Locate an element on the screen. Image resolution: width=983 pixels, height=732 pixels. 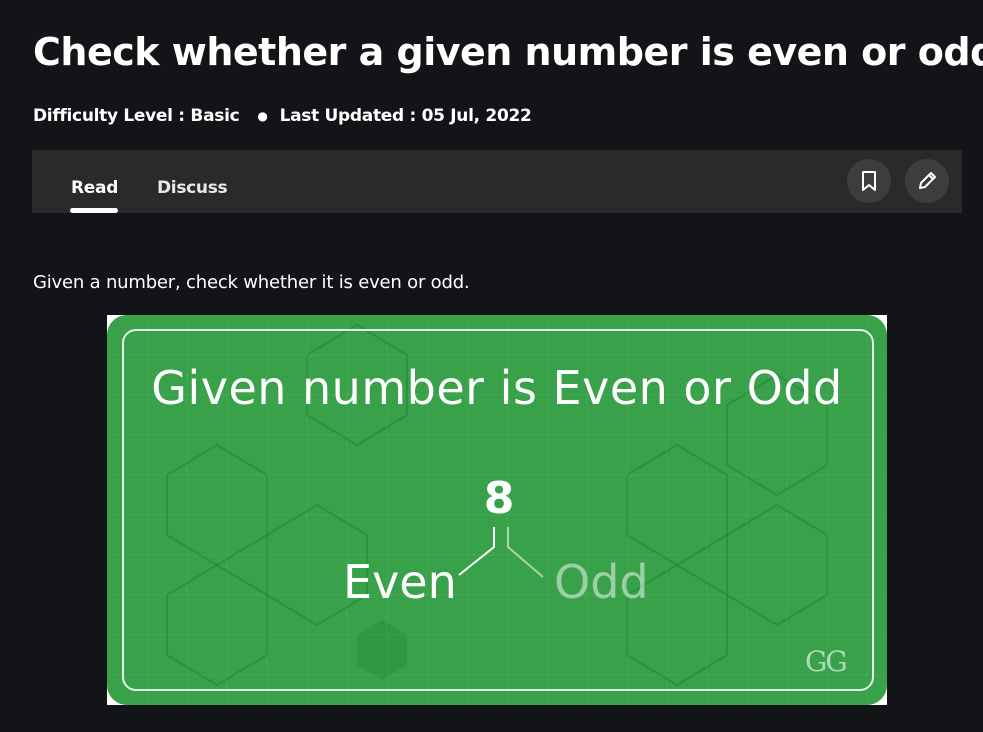
gfg-logo: GG is located at coordinates (826, 661).